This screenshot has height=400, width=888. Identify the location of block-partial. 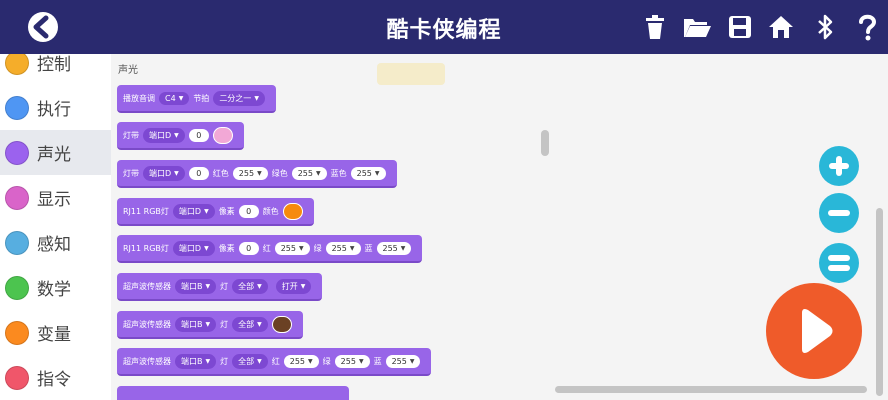
(233, 393).